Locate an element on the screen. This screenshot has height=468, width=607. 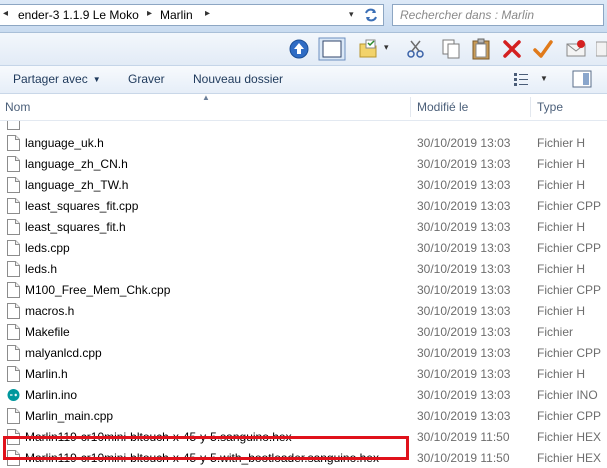
search-placeholder: Rechercher dans : Marlin is located at coordinates (467, 15).